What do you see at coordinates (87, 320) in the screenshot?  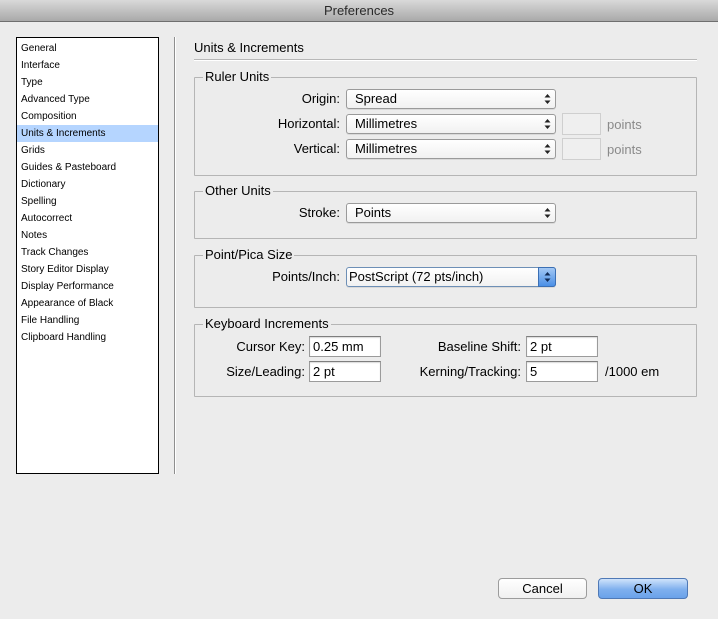 I see `sidebar-item-file-handling: File Handling` at bounding box center [87, 320].